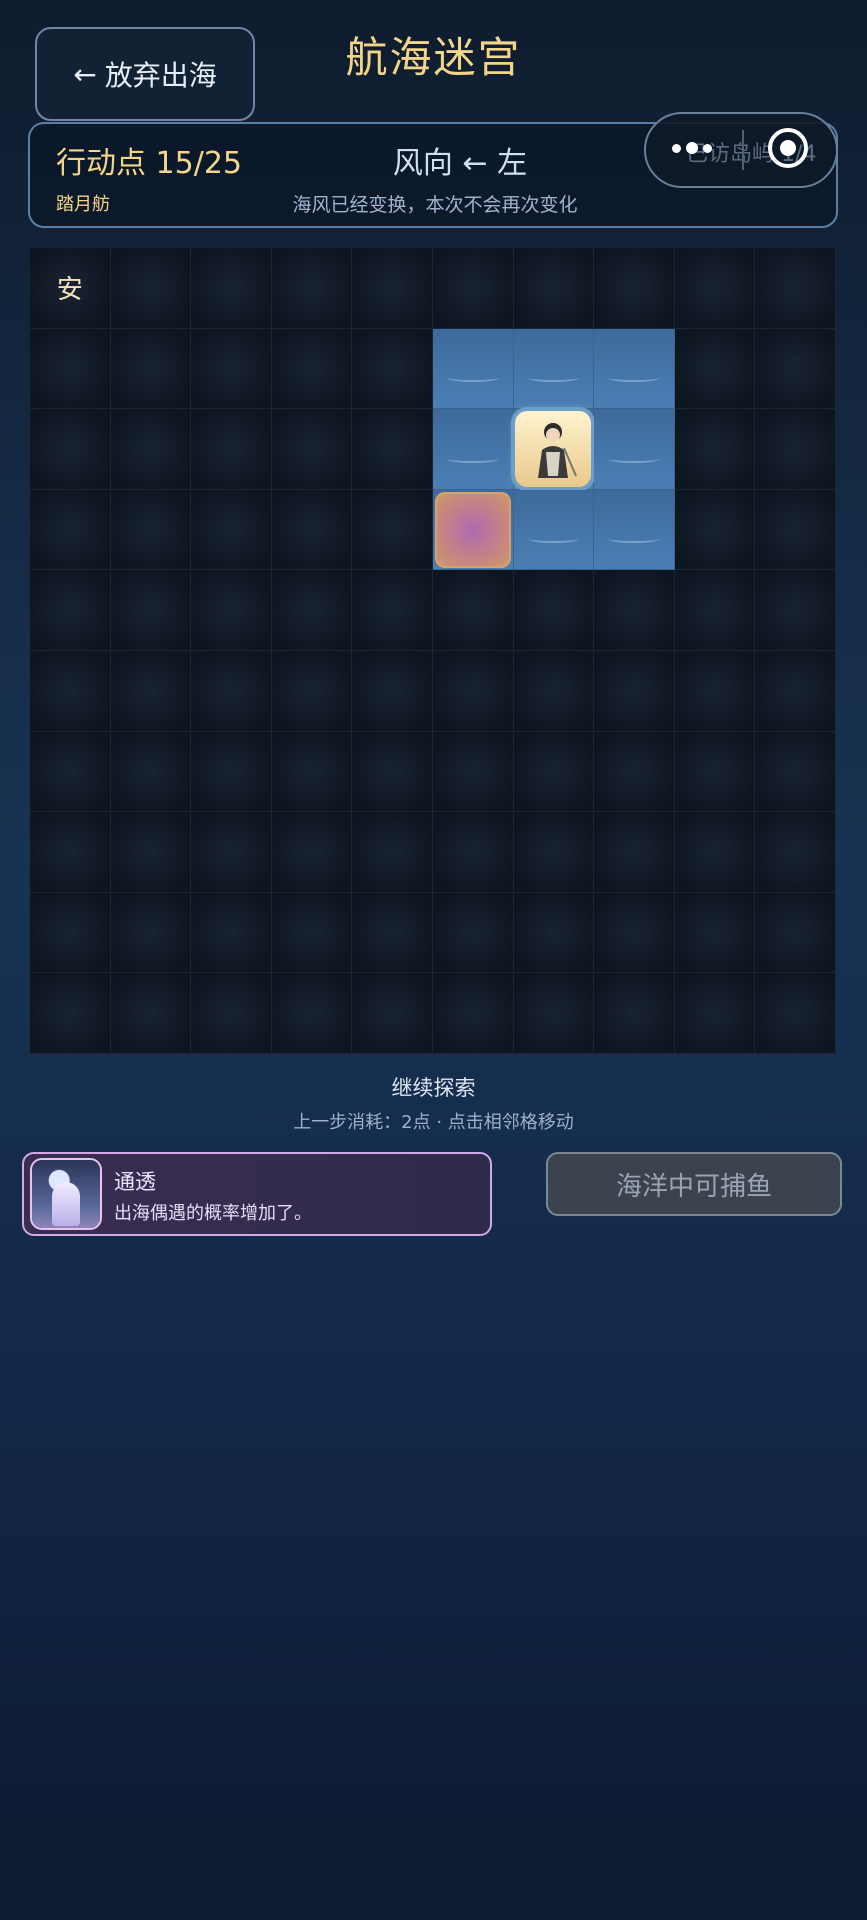 The height and width of the screenshot is (1920, 867). What do you see at coordinates (697, 148) in the screenshot?
I see `more-icon` at bounding box center [697, 148].